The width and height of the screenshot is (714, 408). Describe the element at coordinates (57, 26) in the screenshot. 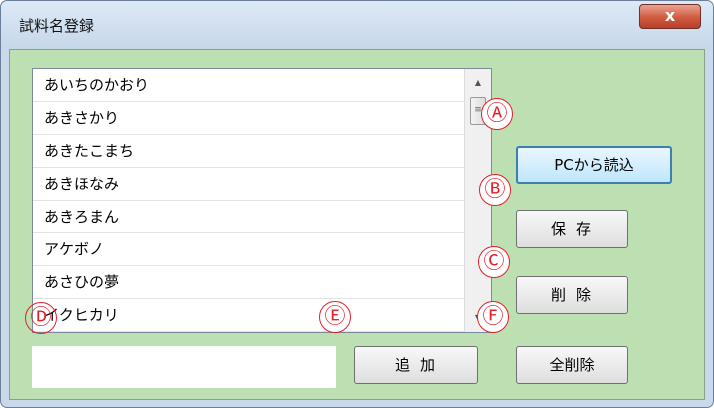

I see `window-title: 試料名登録` at that location.